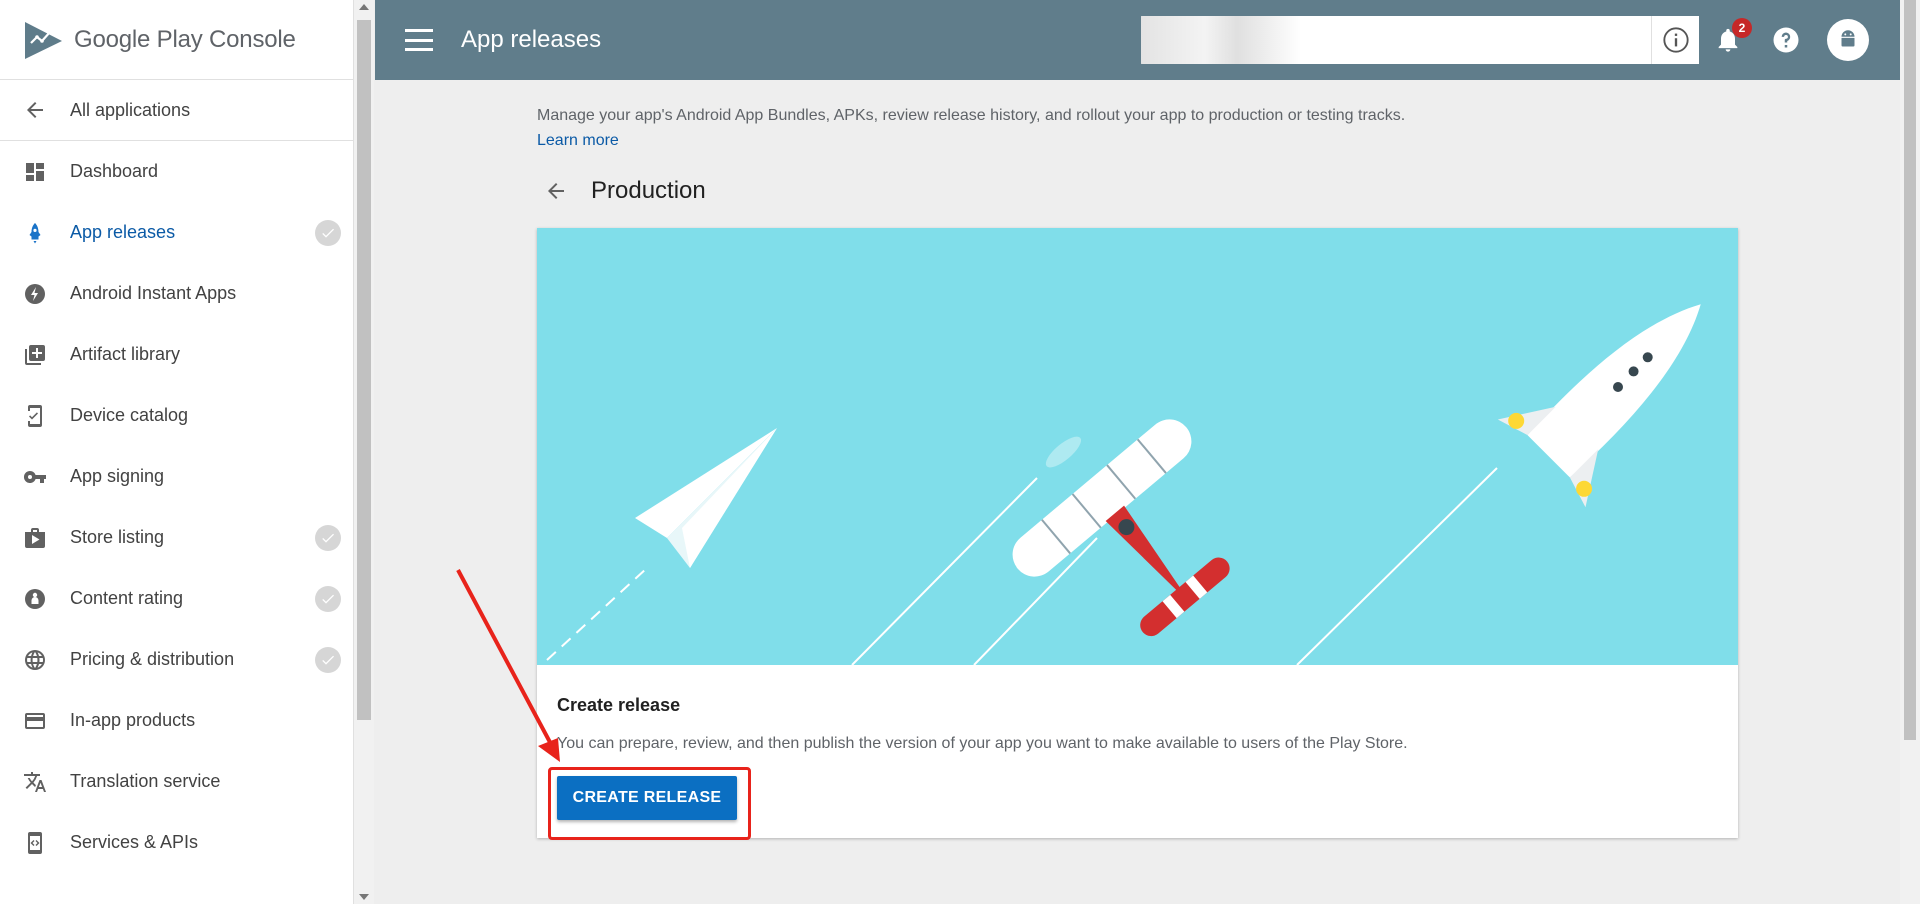  I want to click on help-button, so click(1786, 40).